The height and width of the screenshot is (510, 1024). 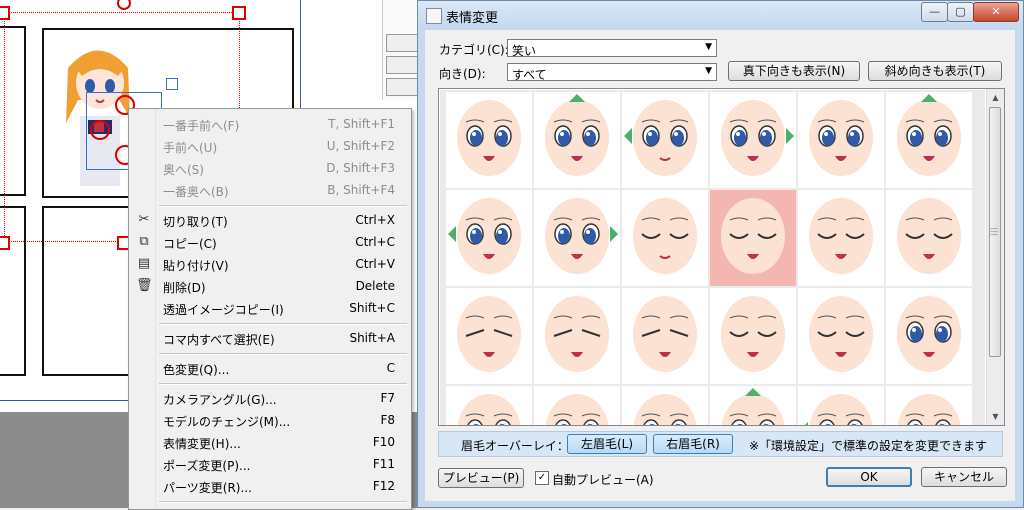 What do you see at coordinates (472, 18) in the screenshot?
I see `dialog-title: 表情変更` at bounding box center [472, 18].